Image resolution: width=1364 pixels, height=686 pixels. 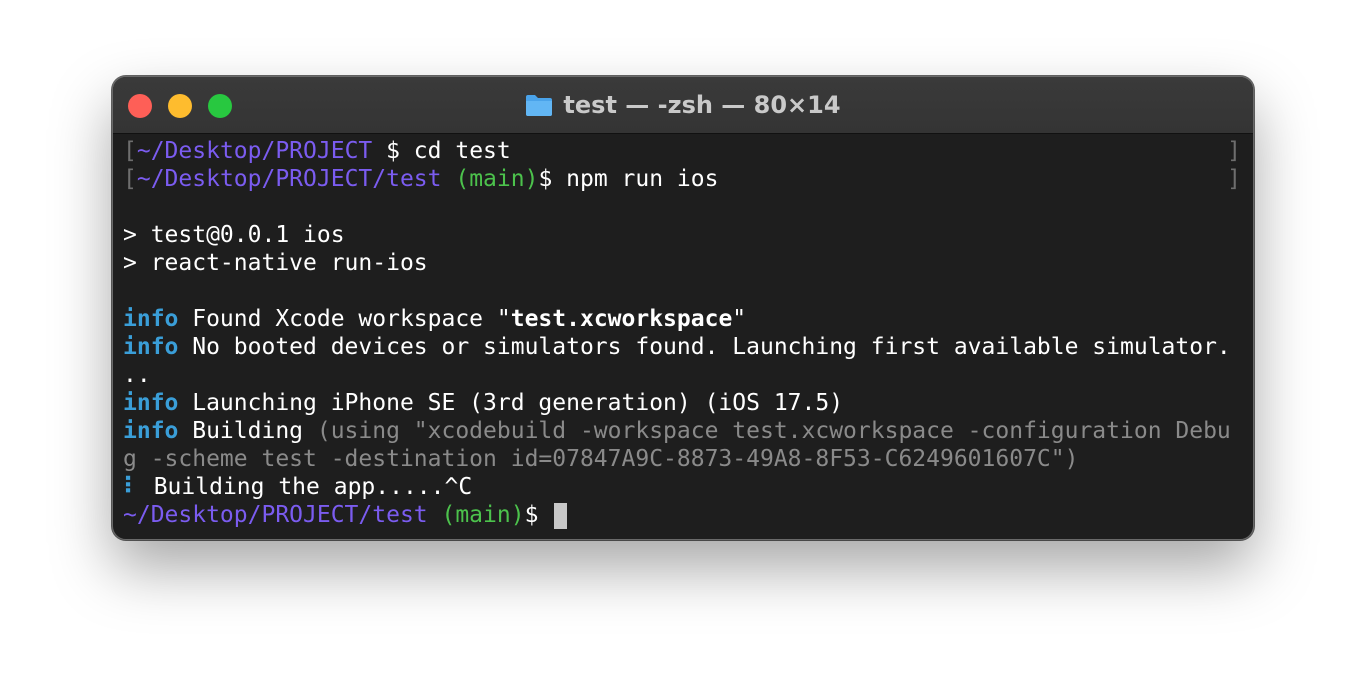 What do you see at coordinates (441, 151) in the screenshot?
I see `command-text: $ cd test` at bounding box center [441, 151].